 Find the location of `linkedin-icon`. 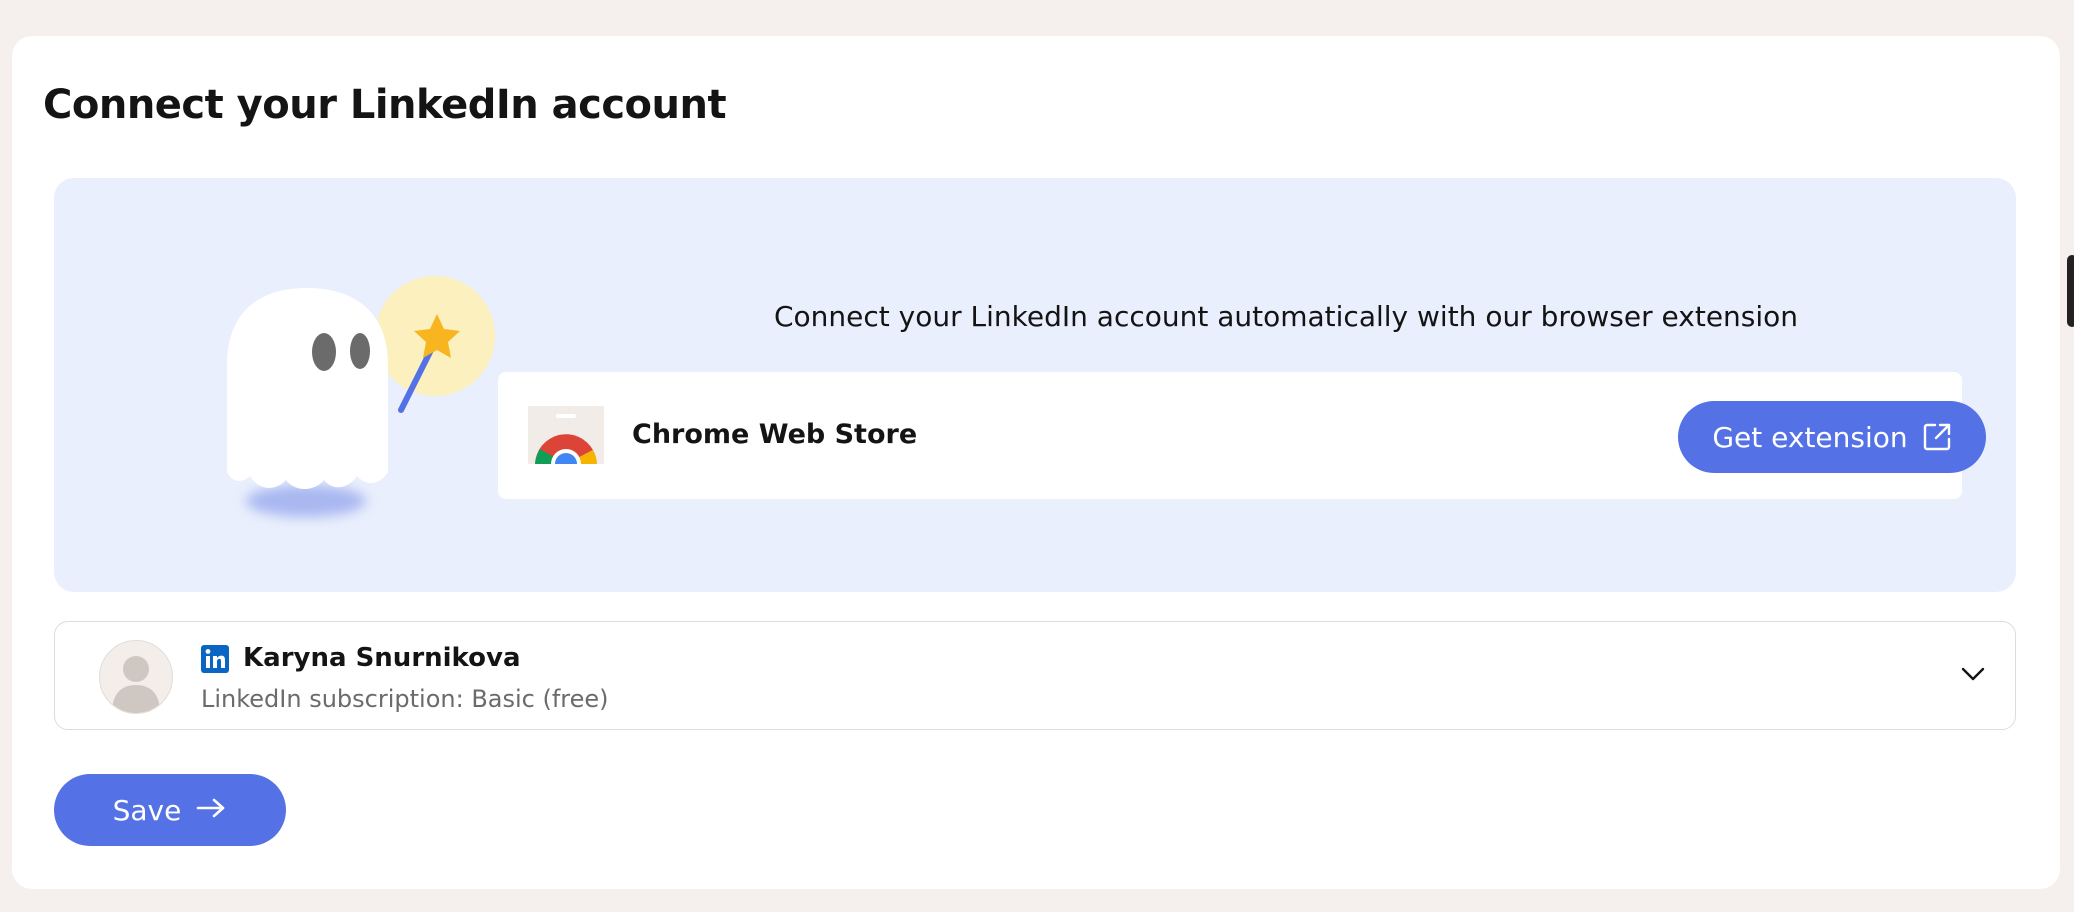

linkedin-icon is located at coordinates (215, 661).